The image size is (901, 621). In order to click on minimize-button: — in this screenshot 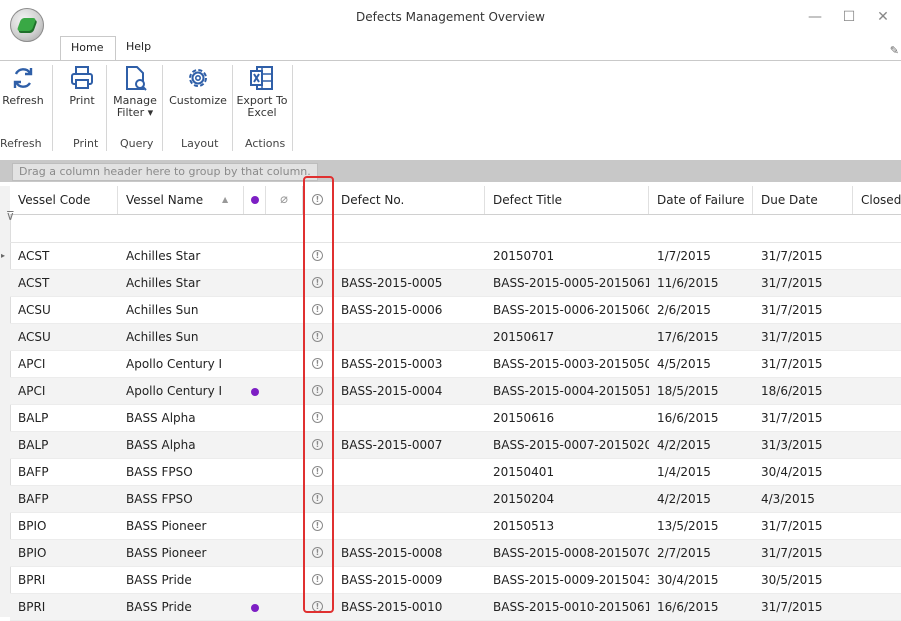, I will do `click(815, 17)`.